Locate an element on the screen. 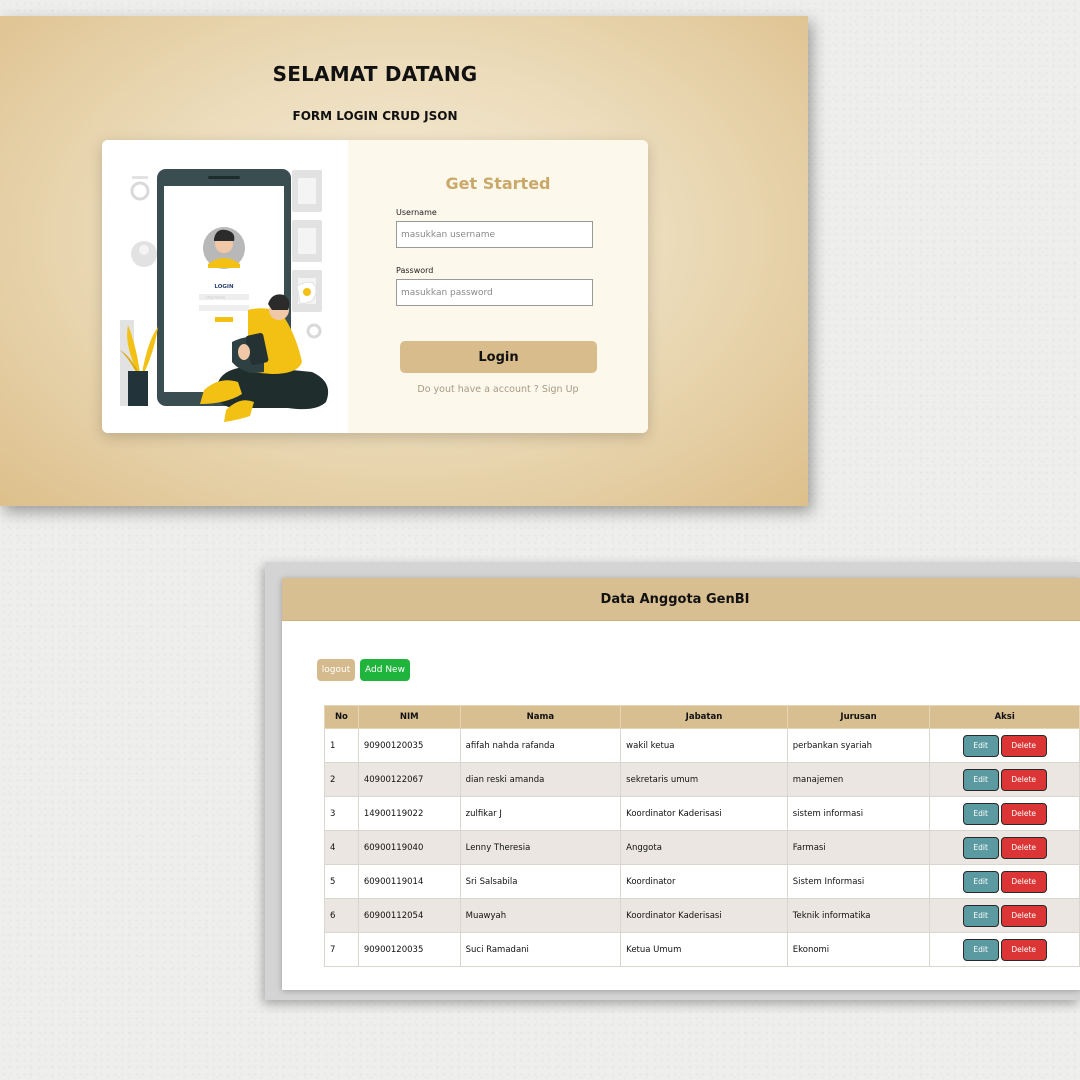 The width and height of the screenshot is (1080, 1080). cell-jurusan: Teknik informatika is located at coordinates (858, 915).